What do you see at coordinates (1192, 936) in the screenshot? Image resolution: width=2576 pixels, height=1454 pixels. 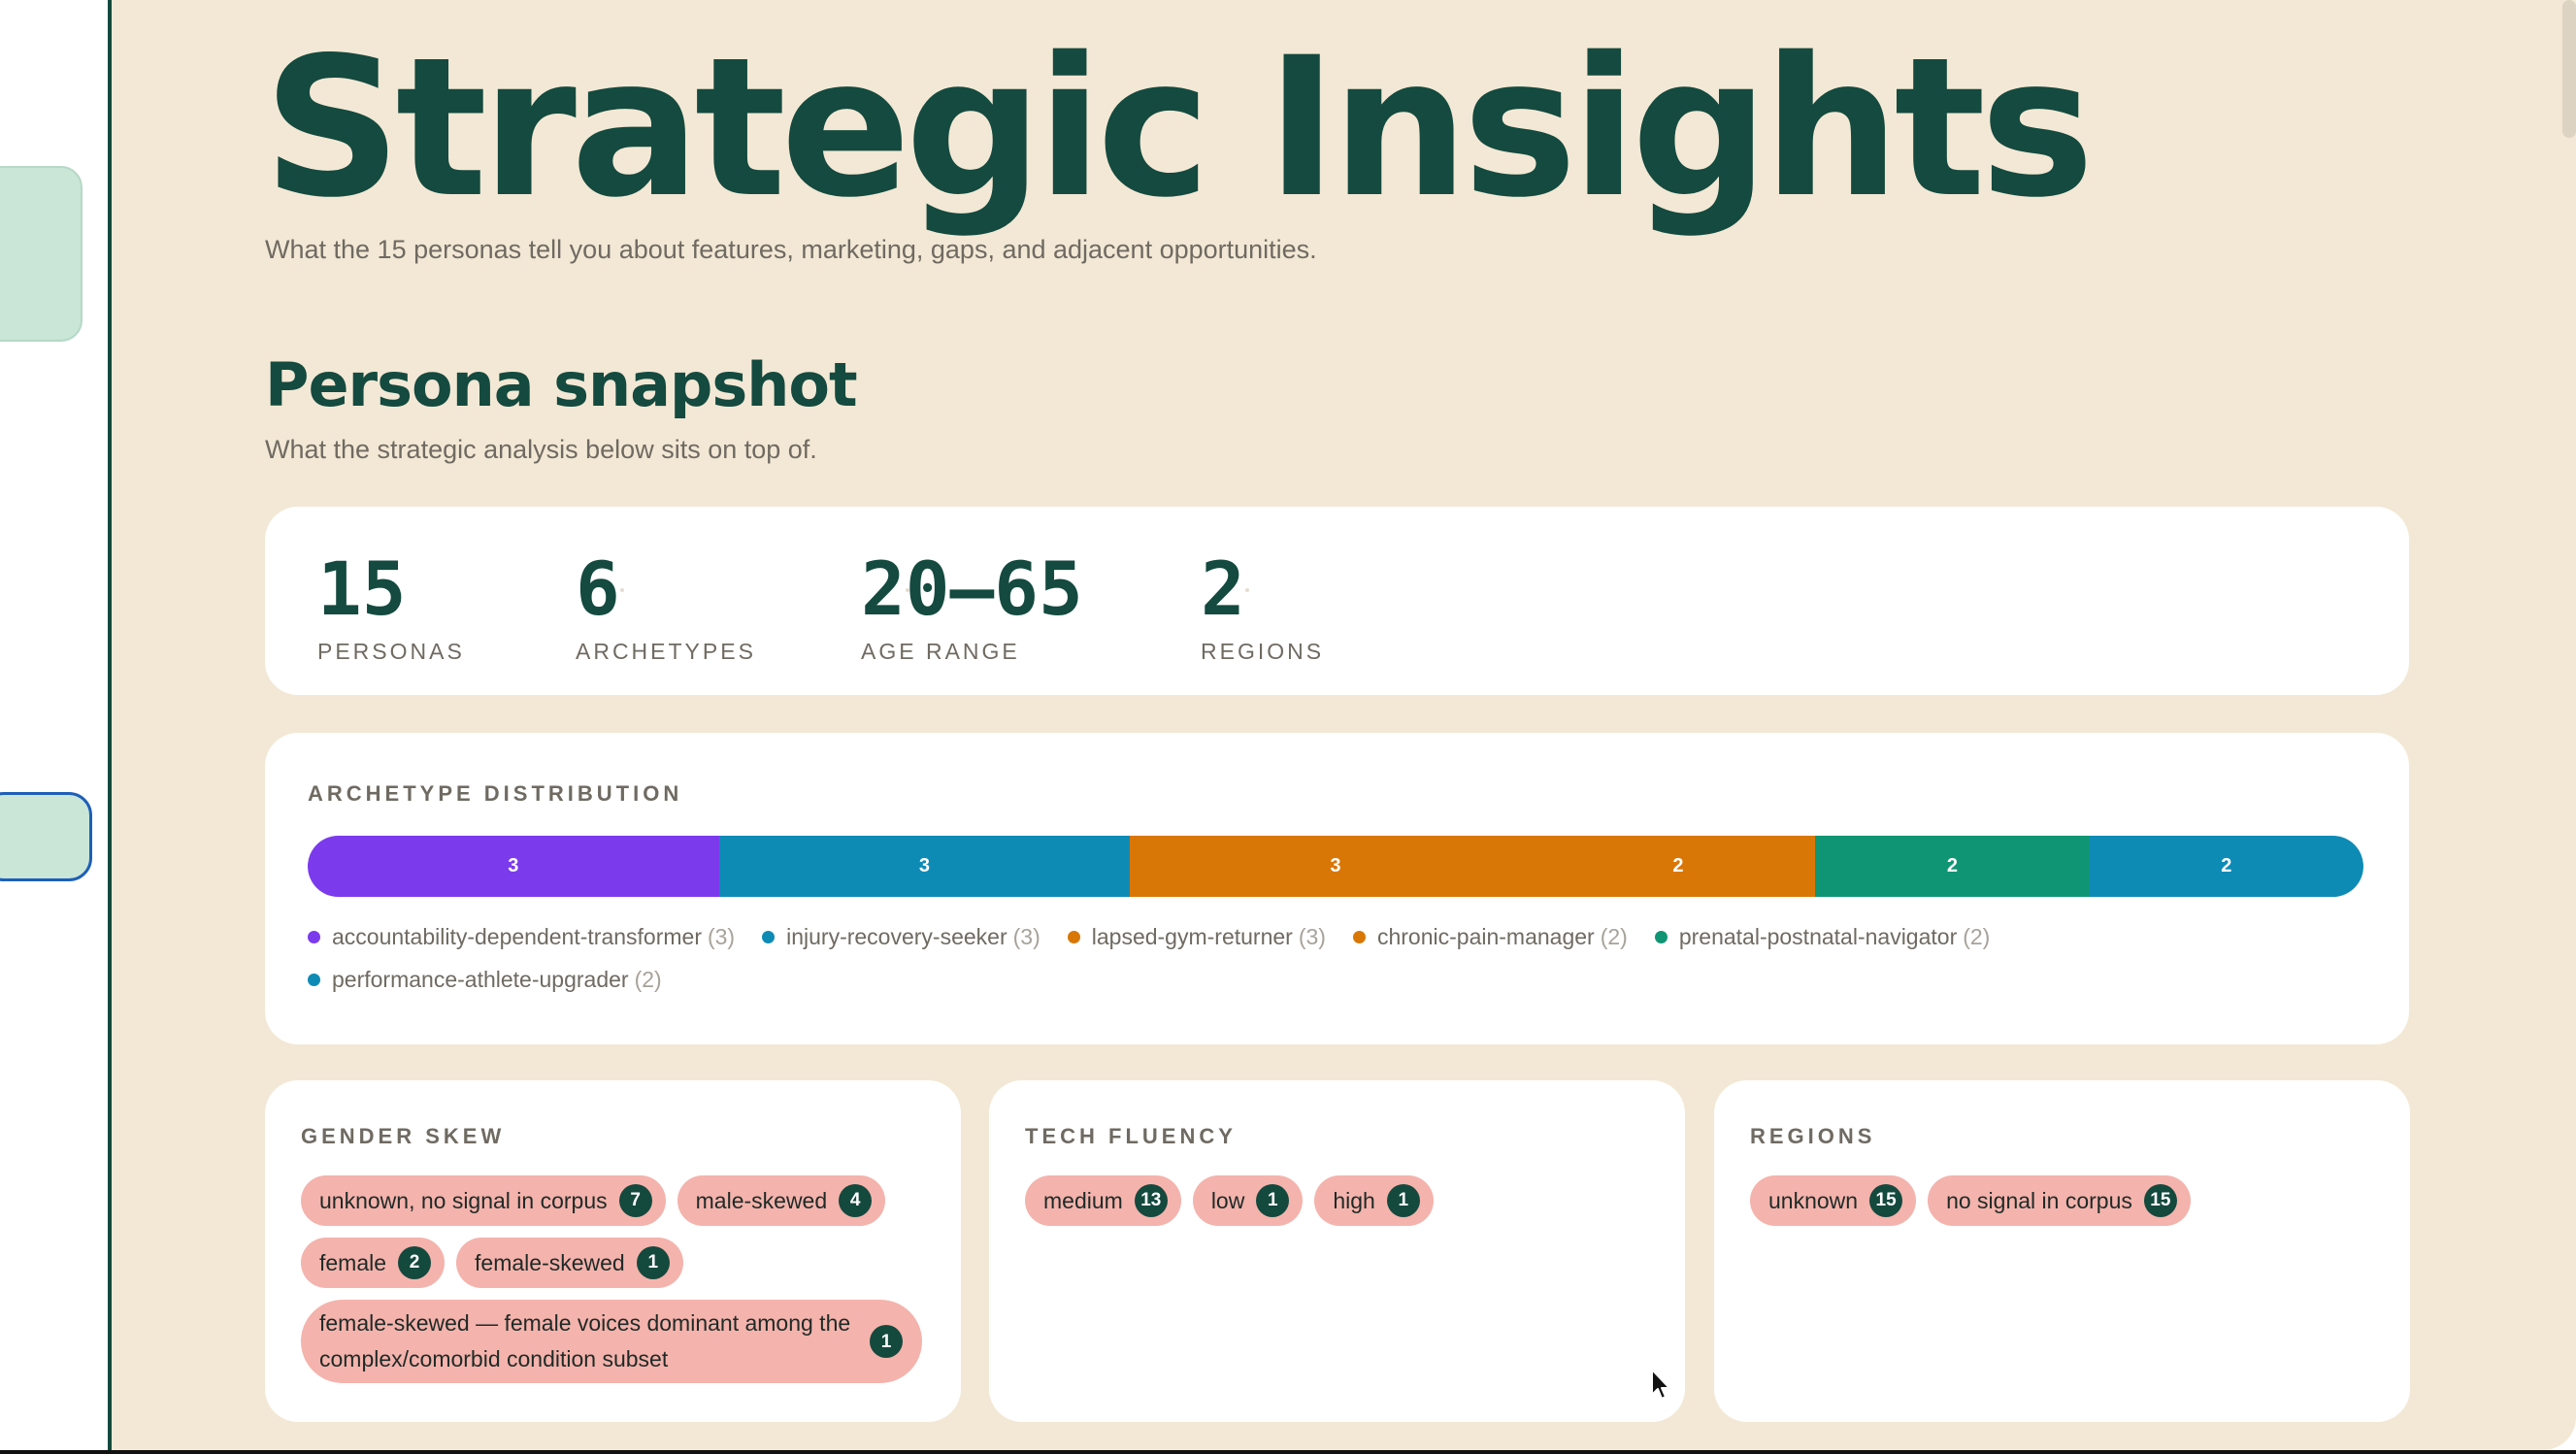 I see `legend-label: lapsed-gym-returner` at bounding box center [1192, 936].